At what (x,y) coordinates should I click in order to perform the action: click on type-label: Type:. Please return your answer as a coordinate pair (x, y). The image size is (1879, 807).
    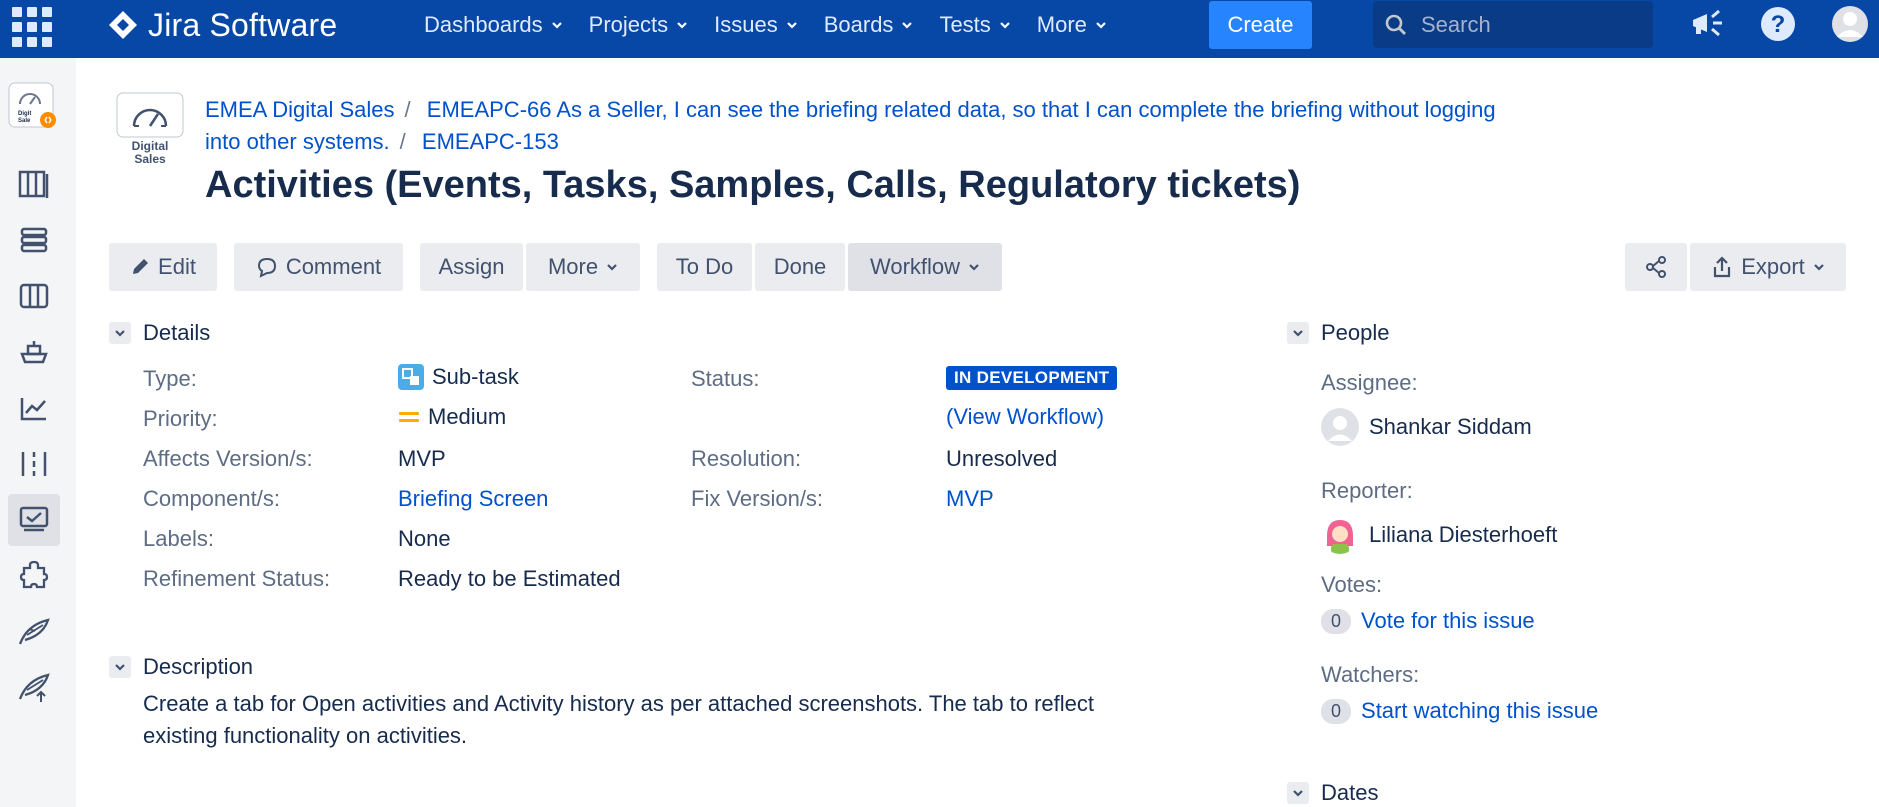
    Looking at the image, I should click on (170, 378).